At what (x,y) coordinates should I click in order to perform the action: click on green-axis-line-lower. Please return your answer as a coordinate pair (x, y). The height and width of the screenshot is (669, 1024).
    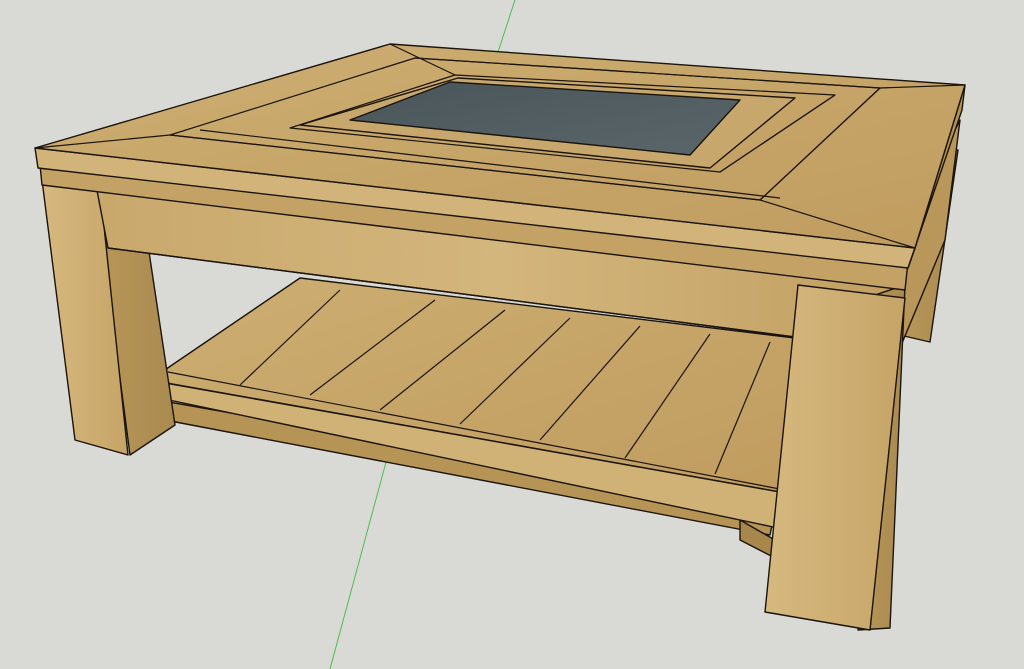
    Looking at the image, I should click on (361, 554).